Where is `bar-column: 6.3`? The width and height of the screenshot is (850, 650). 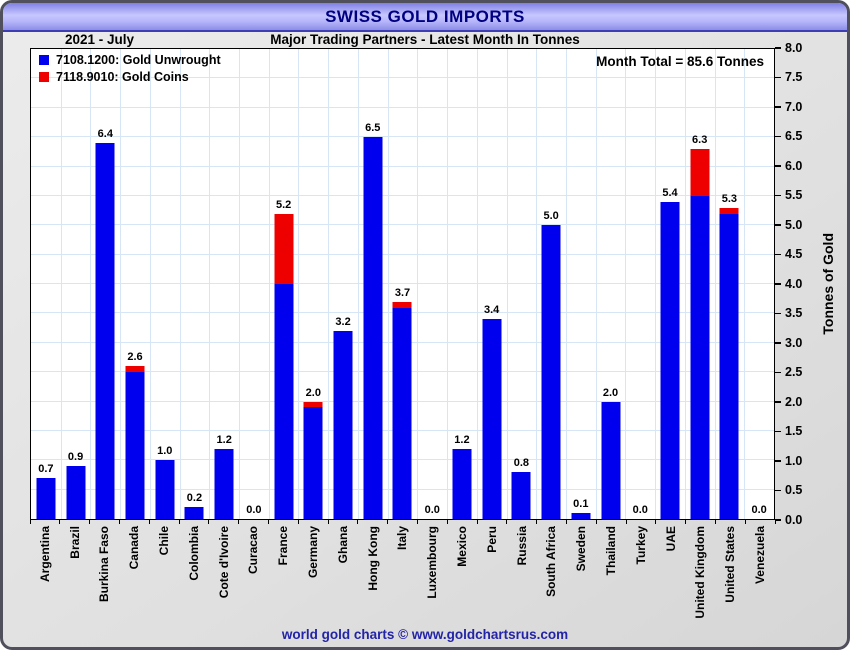
bar-column: 6.3 is located at coordinates (700, 284).